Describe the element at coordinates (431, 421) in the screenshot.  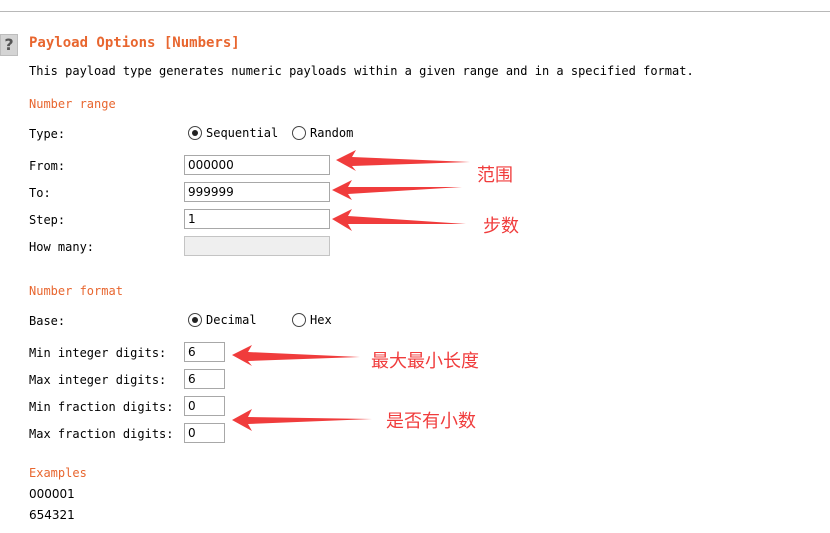
I see `decimal-note: 是否有小数` at that location.